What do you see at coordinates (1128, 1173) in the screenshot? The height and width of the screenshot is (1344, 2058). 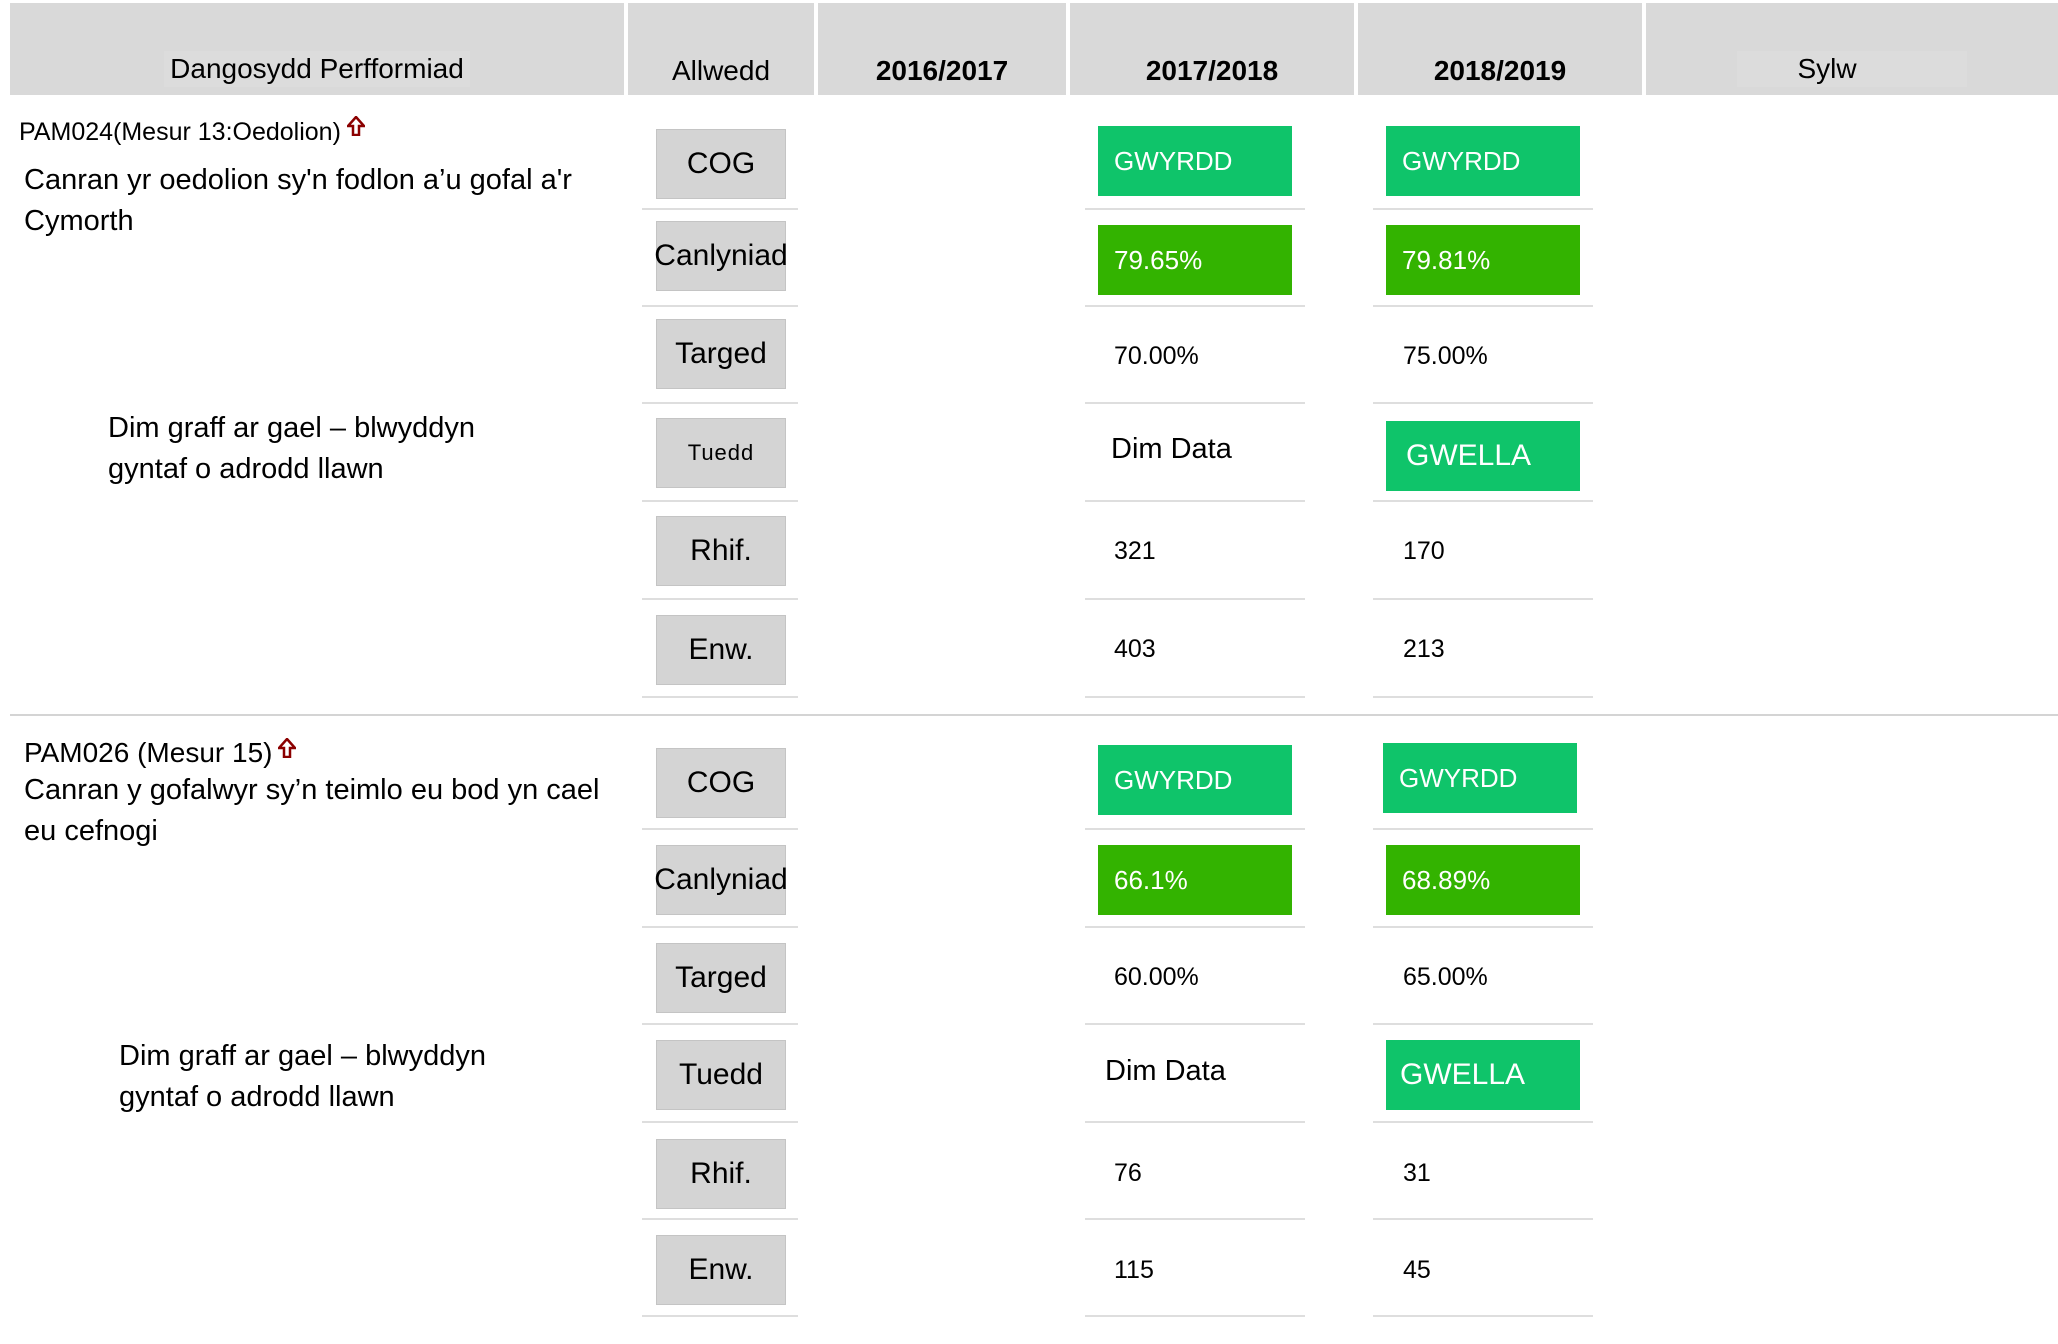 I see `numerator-value: 76` at bounding box center [1128, 1173].